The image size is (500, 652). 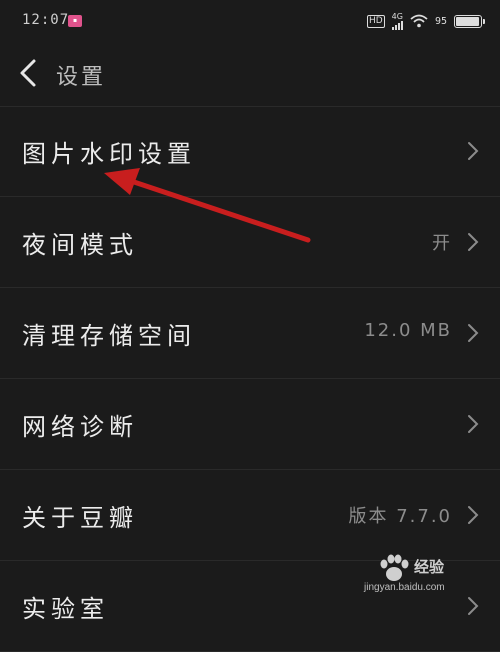 I want to click on nav-bar: 设置, so click(x=250, y=75).